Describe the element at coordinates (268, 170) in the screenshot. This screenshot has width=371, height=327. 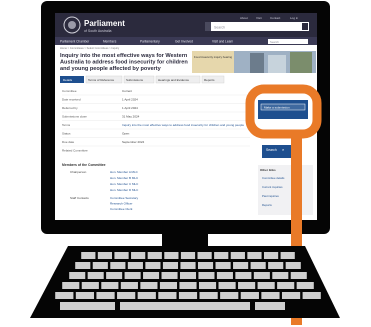
I see `other-links-heading: Other links` at that location.